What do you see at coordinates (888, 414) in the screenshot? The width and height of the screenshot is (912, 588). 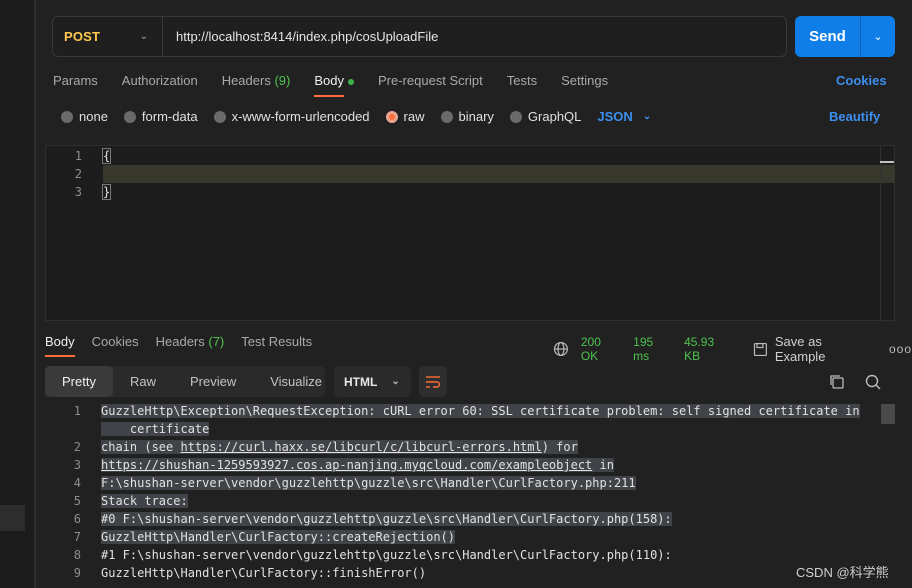 I see `response-scrollbar` at bounding box center [888, 414].